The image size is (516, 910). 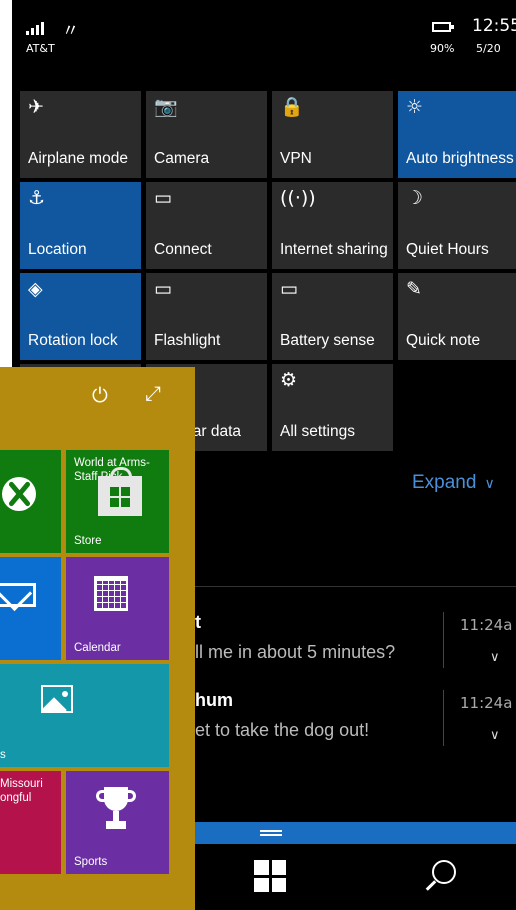 I want to click on notification-title: hum, so click(x=214, y=700).